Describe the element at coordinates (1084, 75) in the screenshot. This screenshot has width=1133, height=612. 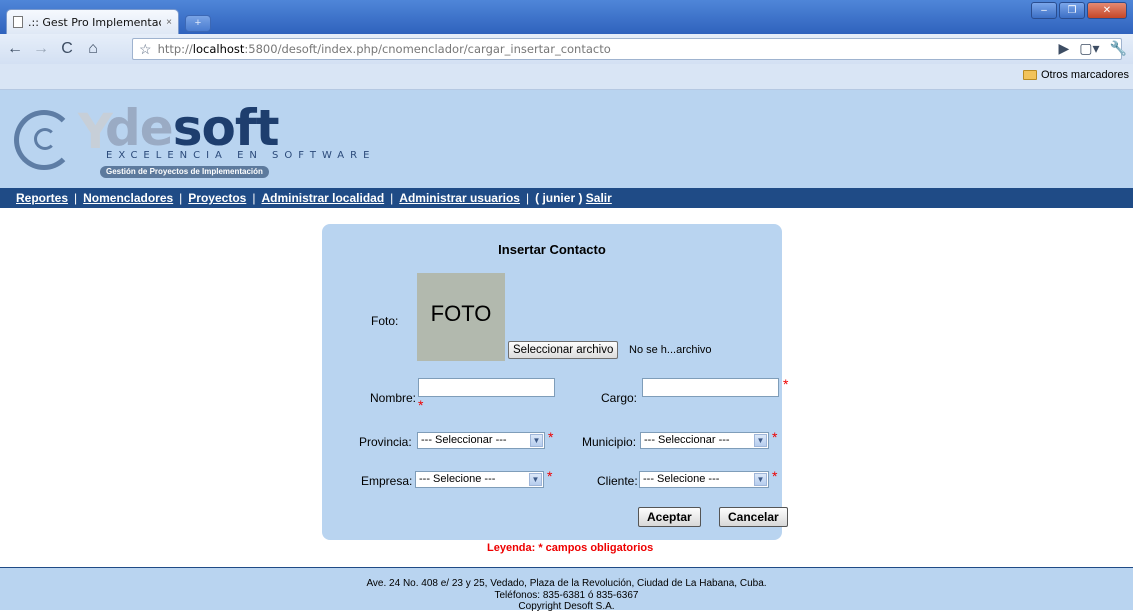
I see `bookmark-folder-label: Otros marcadores` at that location.